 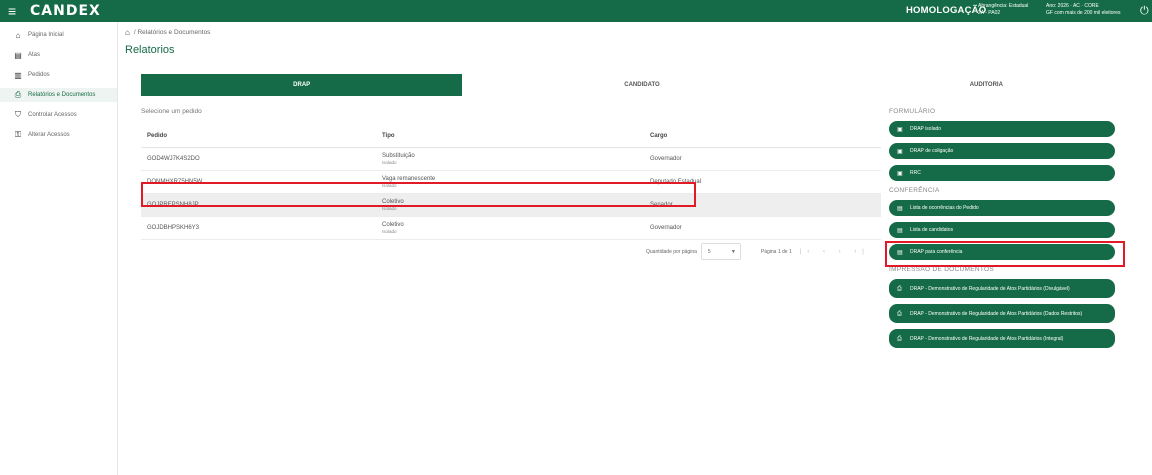 I want to click on column-header-pedido: Pedido, so click(x=258, y=136).